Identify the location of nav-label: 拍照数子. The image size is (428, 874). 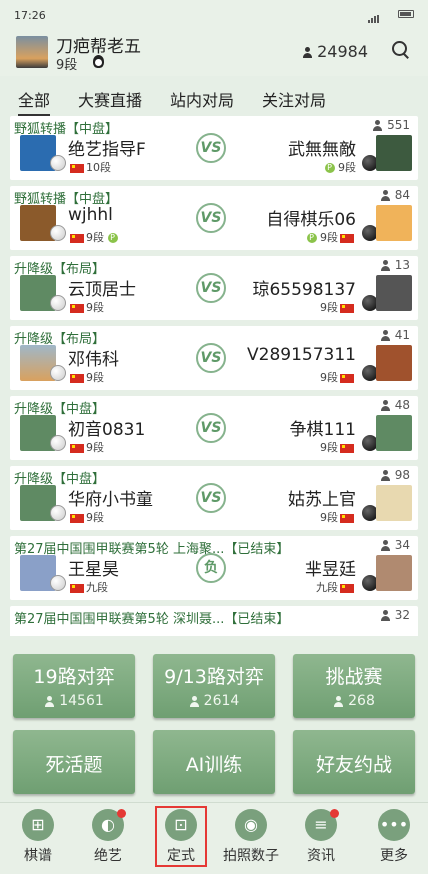
(251, 856).